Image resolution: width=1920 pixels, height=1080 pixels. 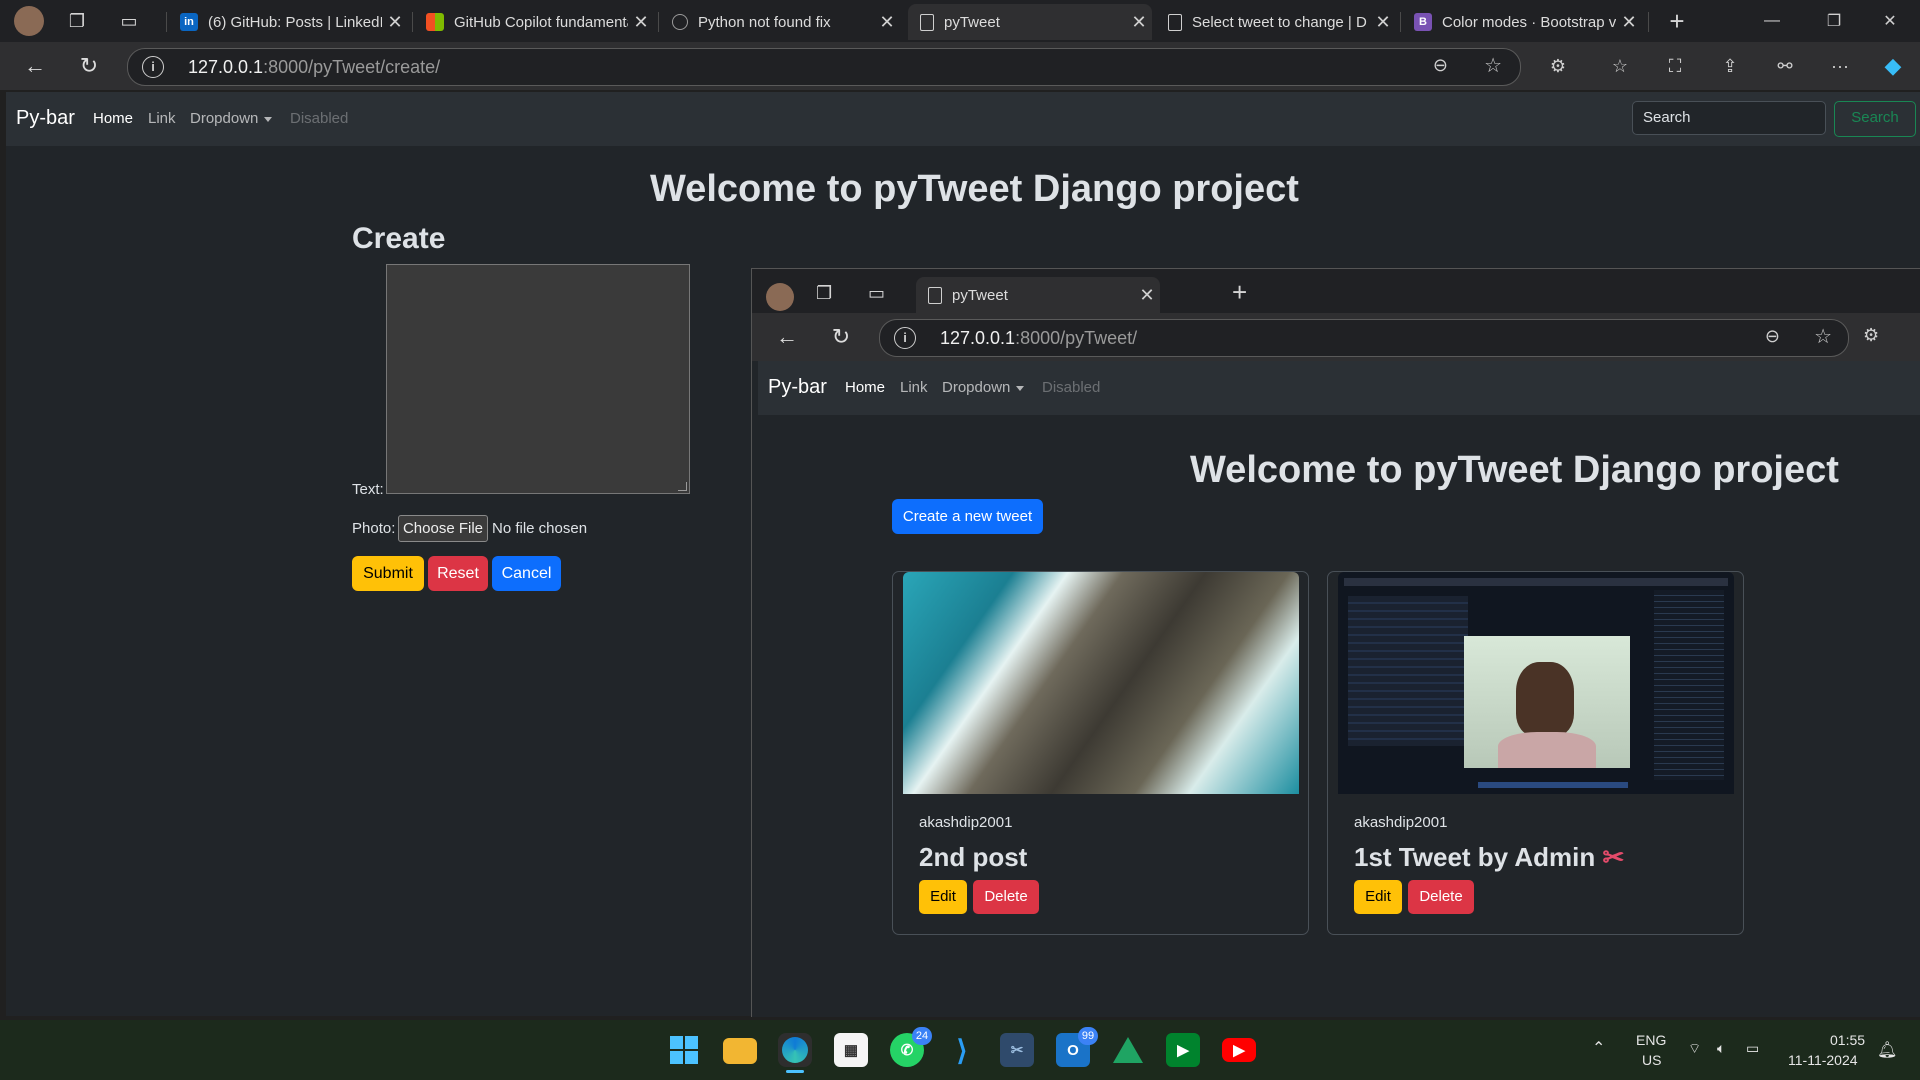 What do you see at coordinates (1847, 1040) in the screenshot?
I see `clock-time: 01:55` at bounding box center [1847, 1040].